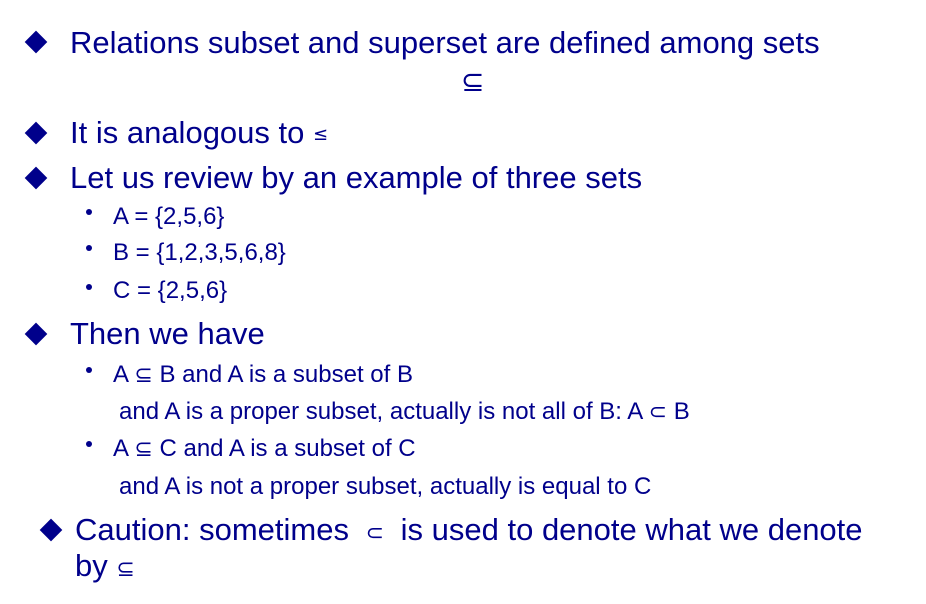 This screenshot has width=926, height=604. What do you see at coordinates (681, 411) in the screenshot?
I see `set-b-label: B` at bounding box center [681, 411].